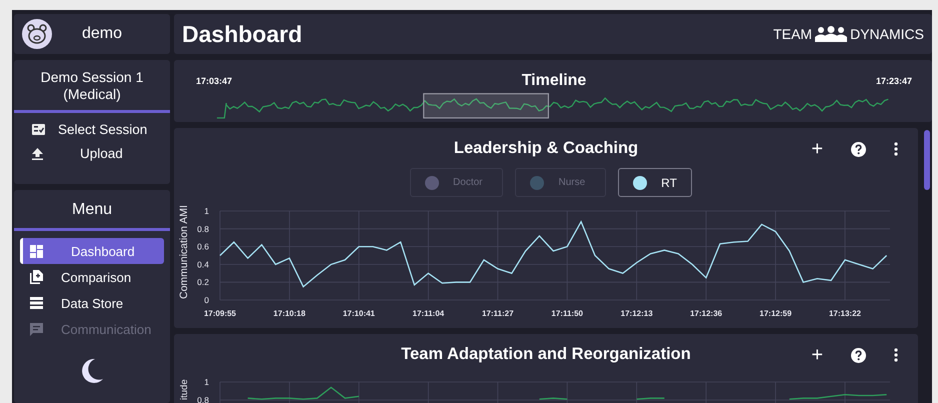 The width and height of the screenshot is (938, 403). Describe the element at coordinates (242, 34) in the screenshot. I see `page-title: Dashboard` at that location.